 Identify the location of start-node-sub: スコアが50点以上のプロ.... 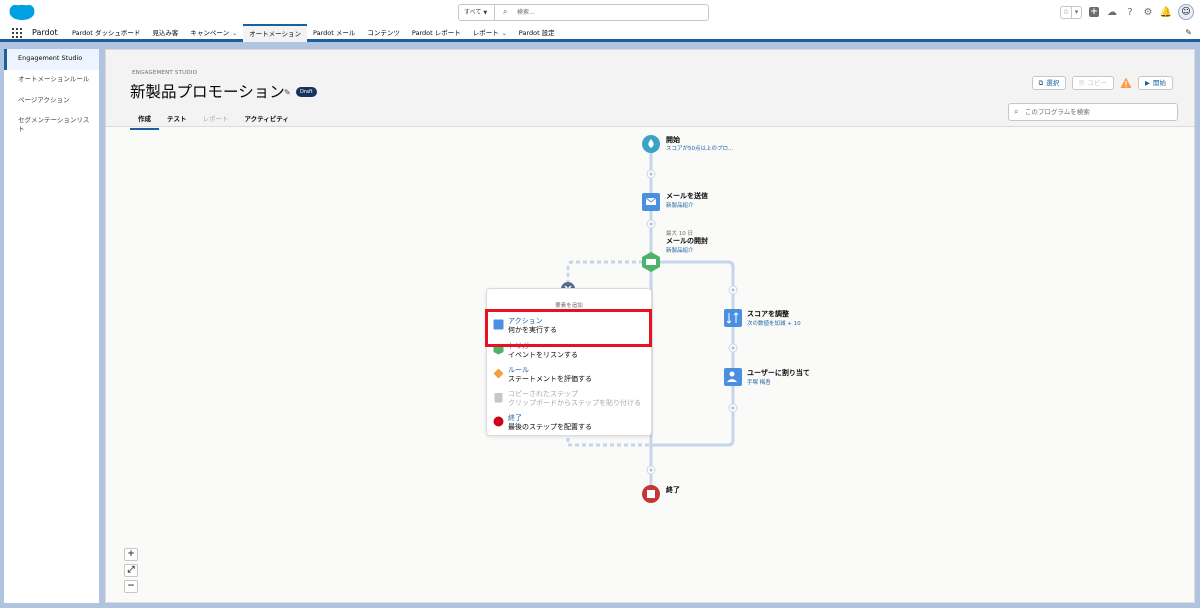
(699, 148).